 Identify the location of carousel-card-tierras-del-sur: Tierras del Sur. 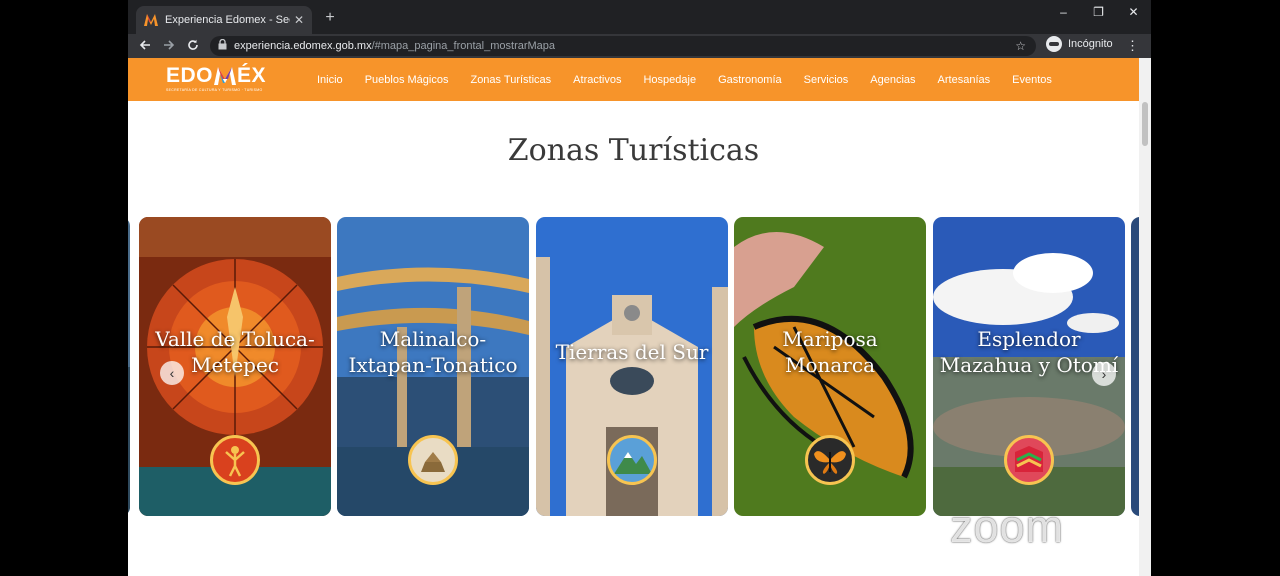
(632, 366).